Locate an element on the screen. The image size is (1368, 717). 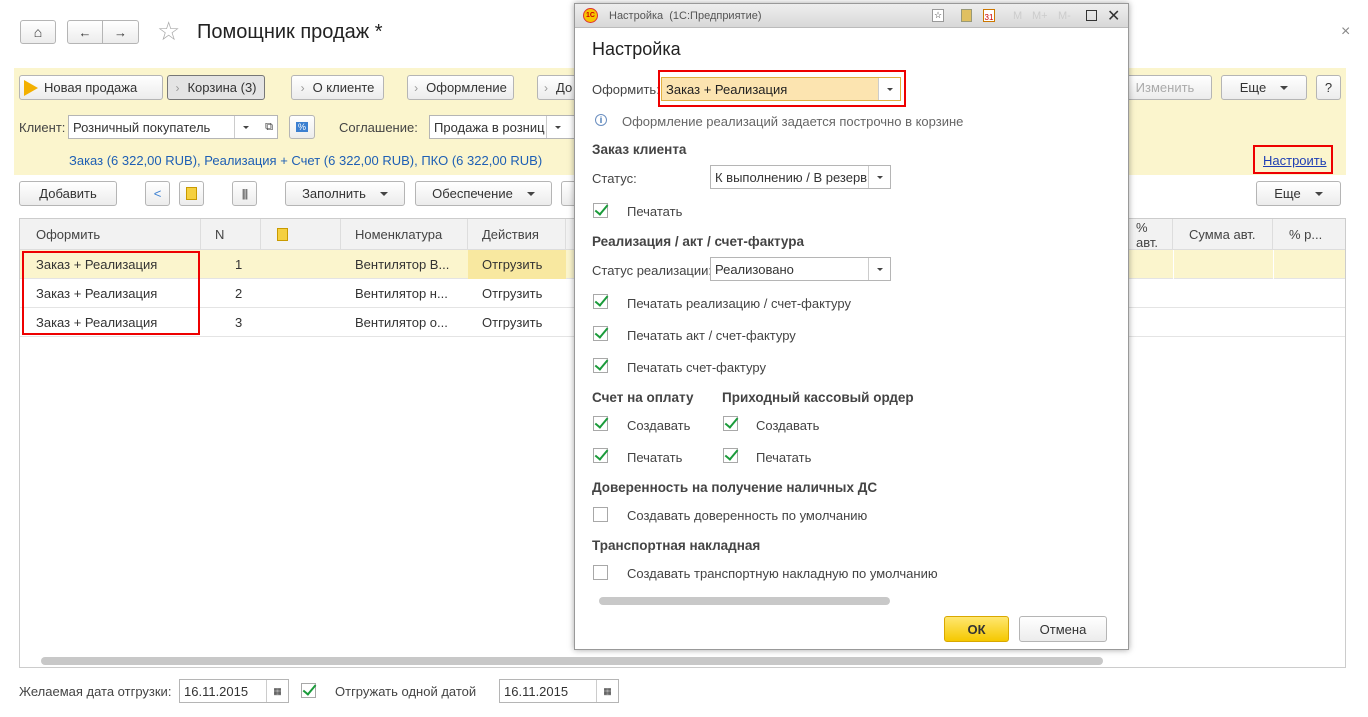
order-section-title: Заказ клиента is located at coordinates (639, 149).